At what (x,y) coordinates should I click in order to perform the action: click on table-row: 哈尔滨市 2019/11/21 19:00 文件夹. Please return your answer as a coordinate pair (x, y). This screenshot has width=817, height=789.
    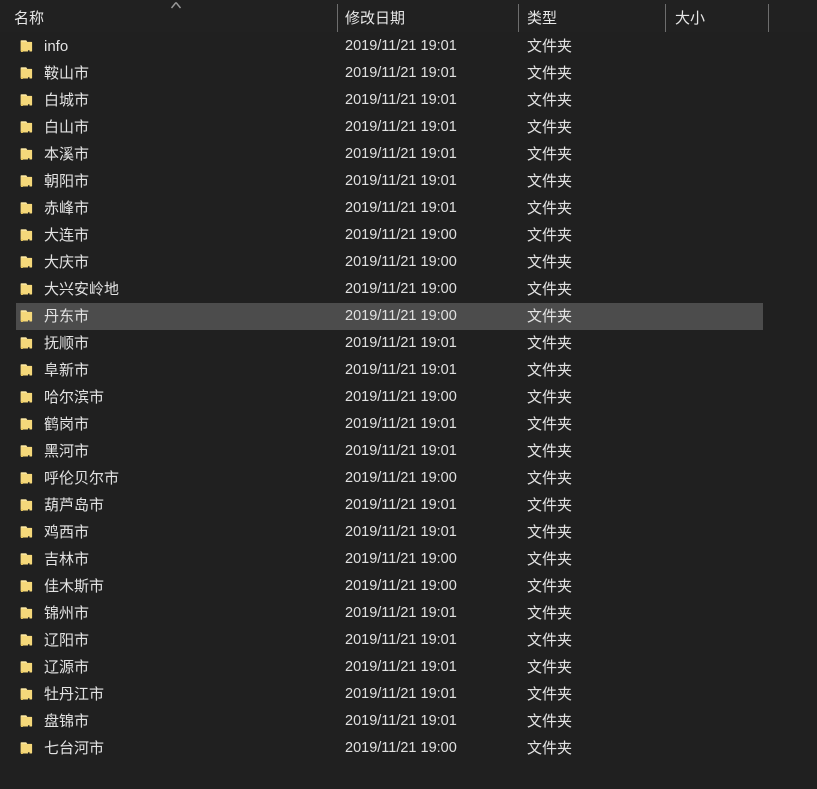
    Looking at the image, I should click on (408, 397).